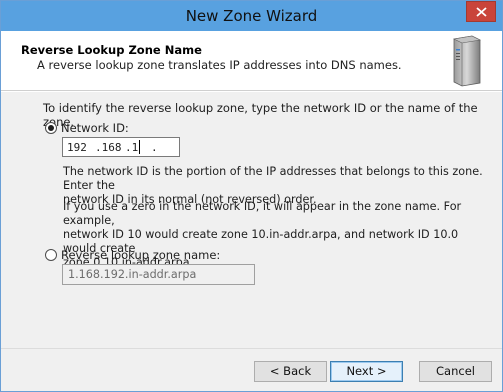  Describe the element at coordinates (77, 147) in the screenshot. I see `octet-1: 192` at that location.